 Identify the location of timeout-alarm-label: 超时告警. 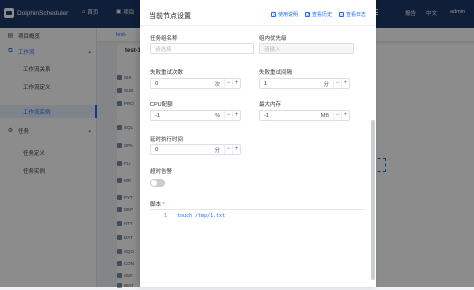
(161, 172).